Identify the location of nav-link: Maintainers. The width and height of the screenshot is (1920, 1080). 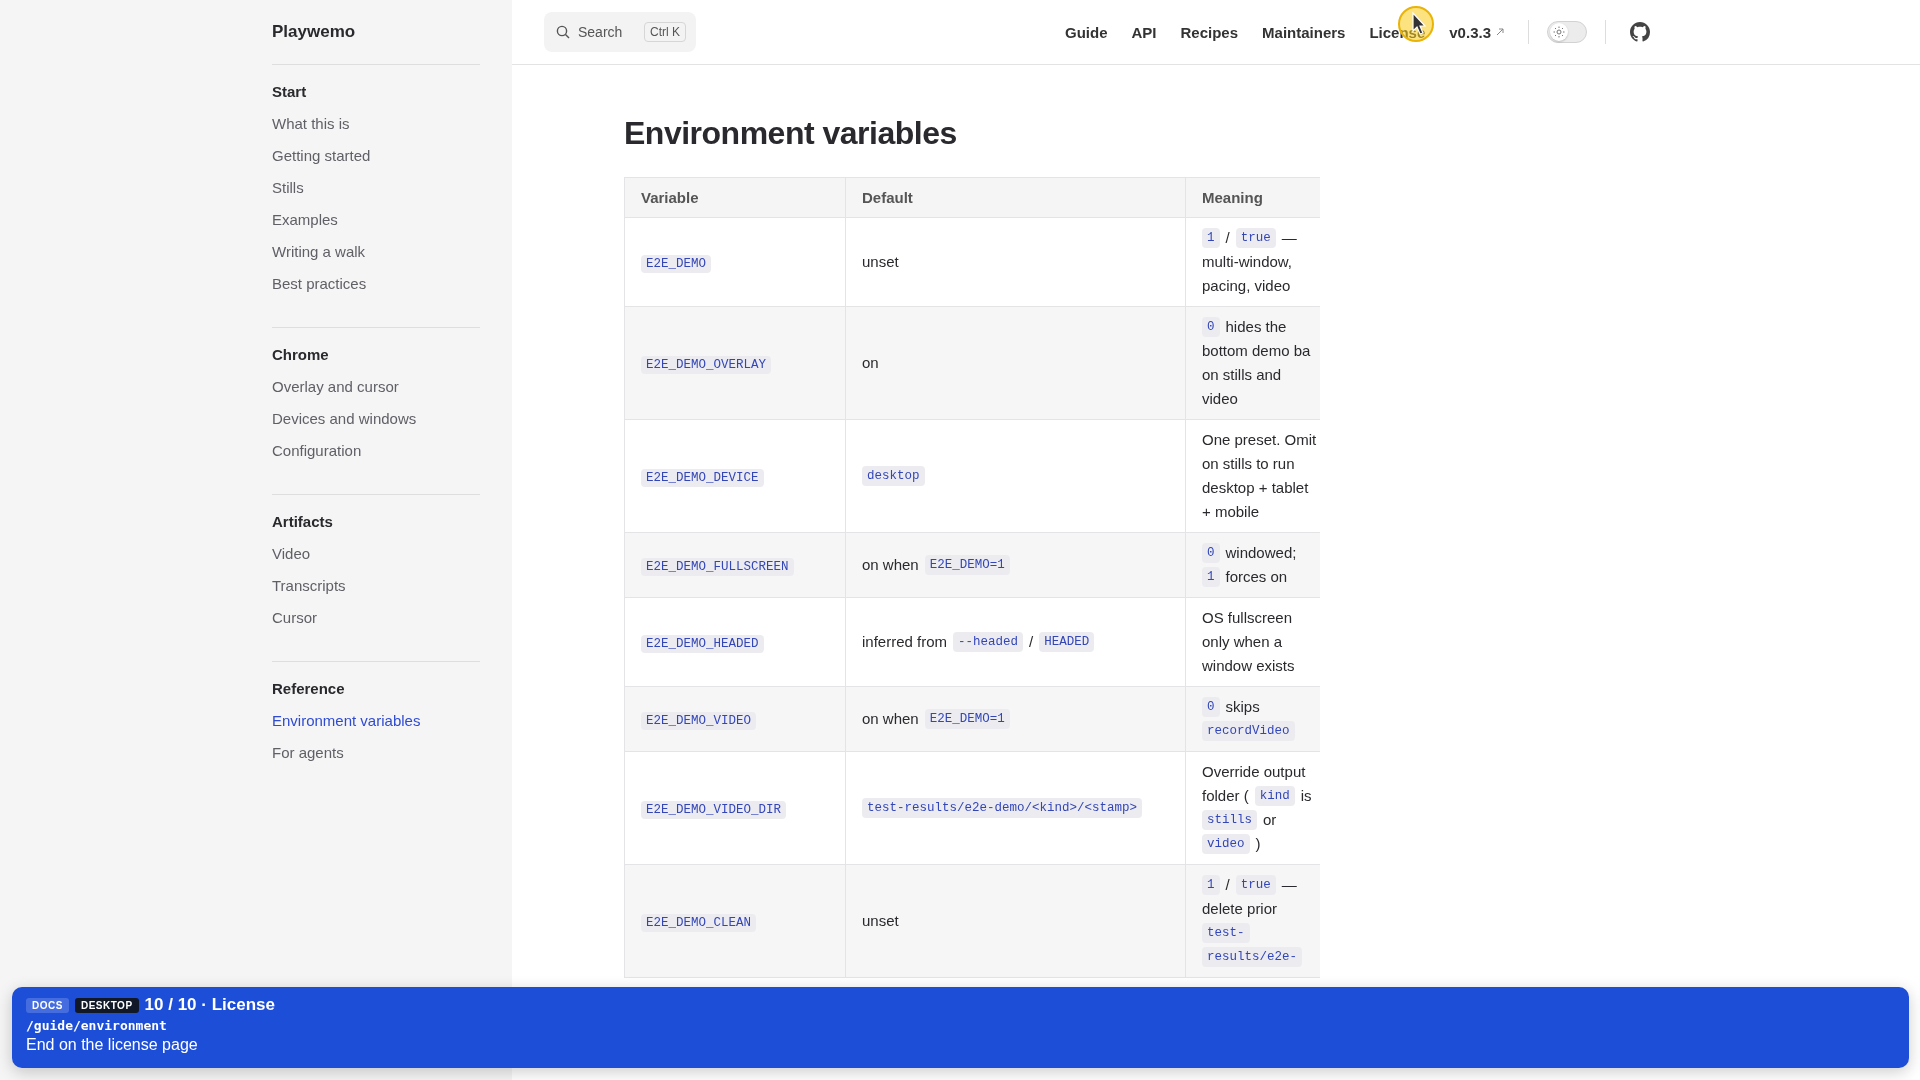
(1304, 32).